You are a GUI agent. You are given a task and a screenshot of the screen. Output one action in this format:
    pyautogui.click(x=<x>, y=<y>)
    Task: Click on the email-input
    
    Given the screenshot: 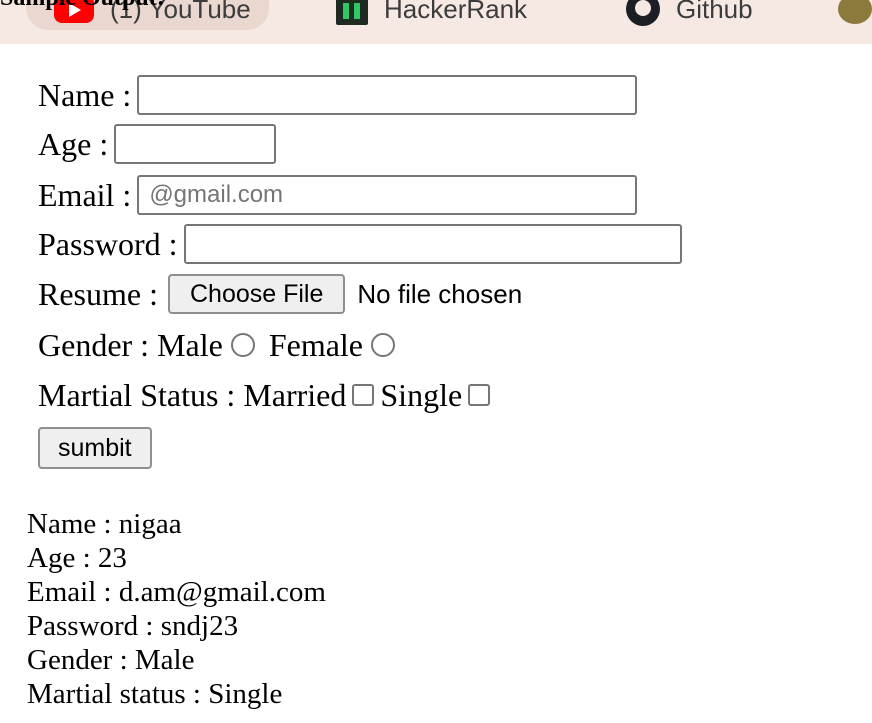 What is the action you would take?
    pyautogui.click(x=387, y=195)
    